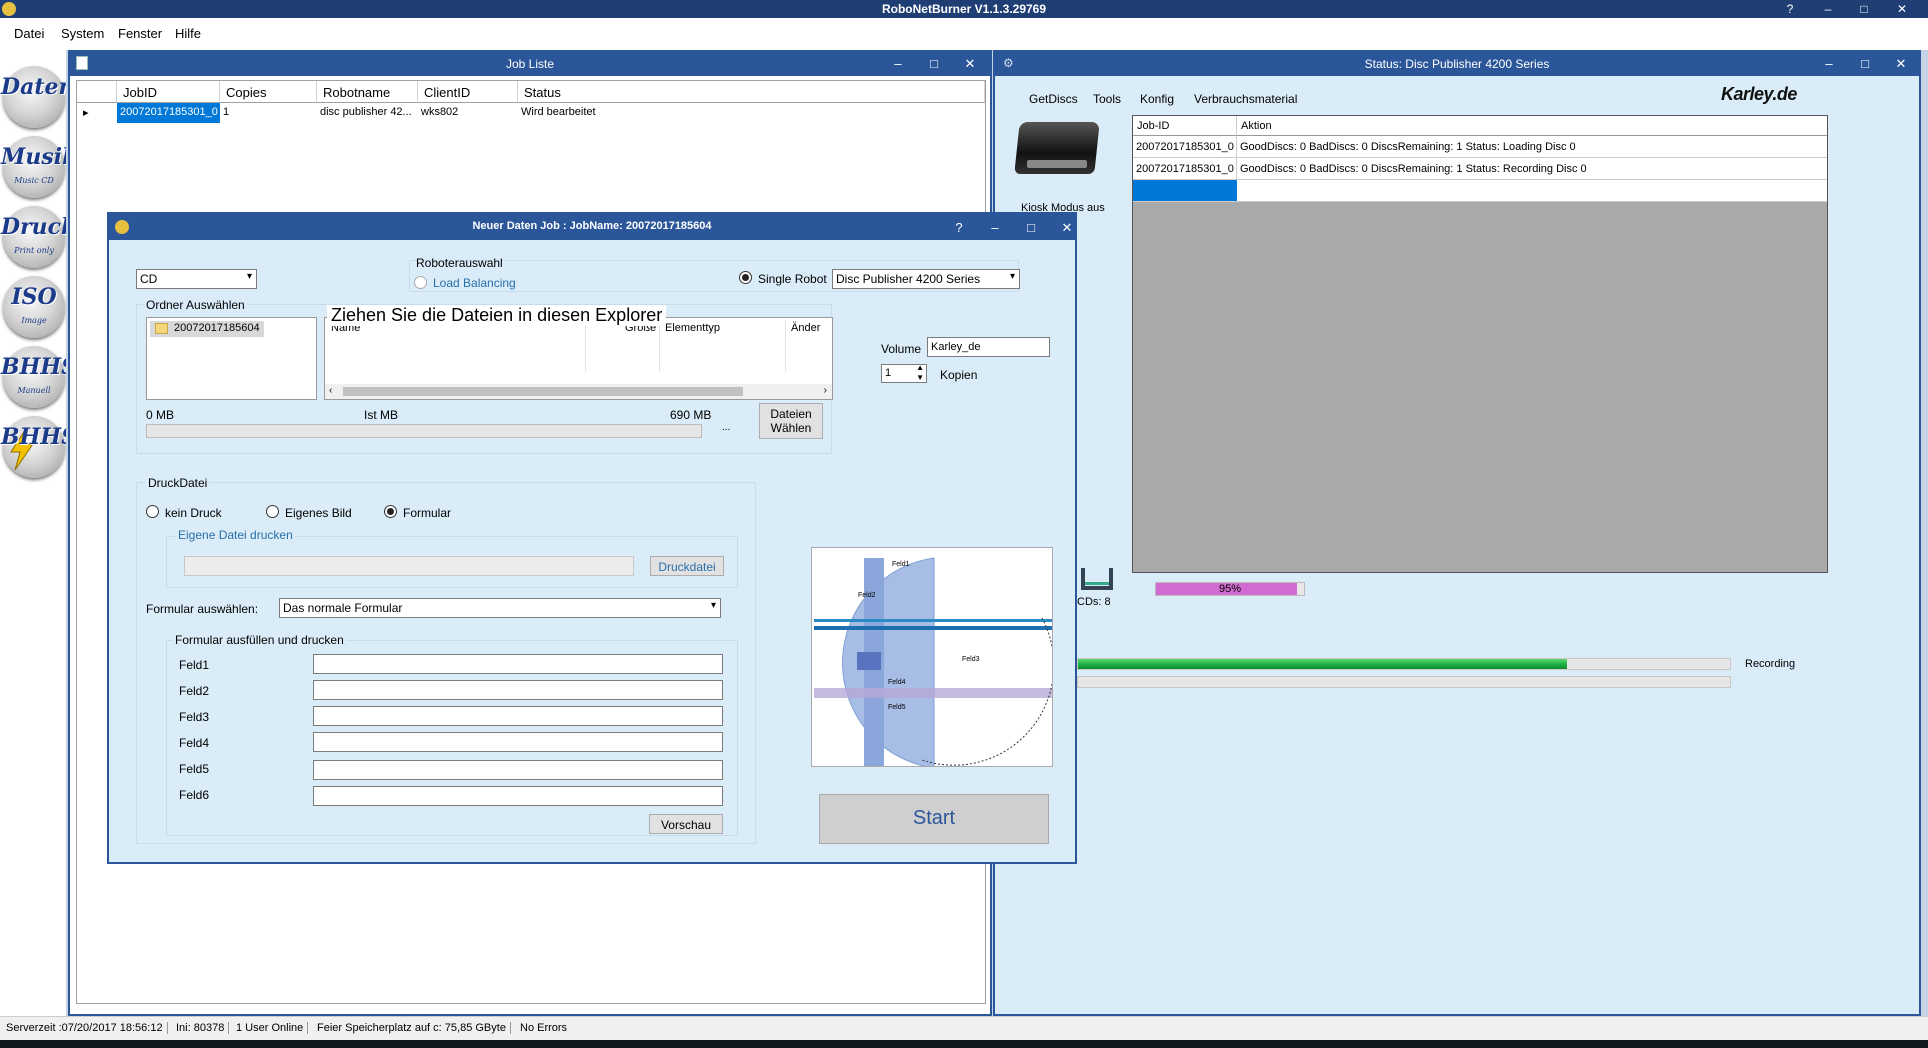 The width and height of the screenshot is (1928, 1048). What do you see at coordinates (427, 513) in the screenshot?
I see `form-label: Formular` at bounding box center [427, 513].